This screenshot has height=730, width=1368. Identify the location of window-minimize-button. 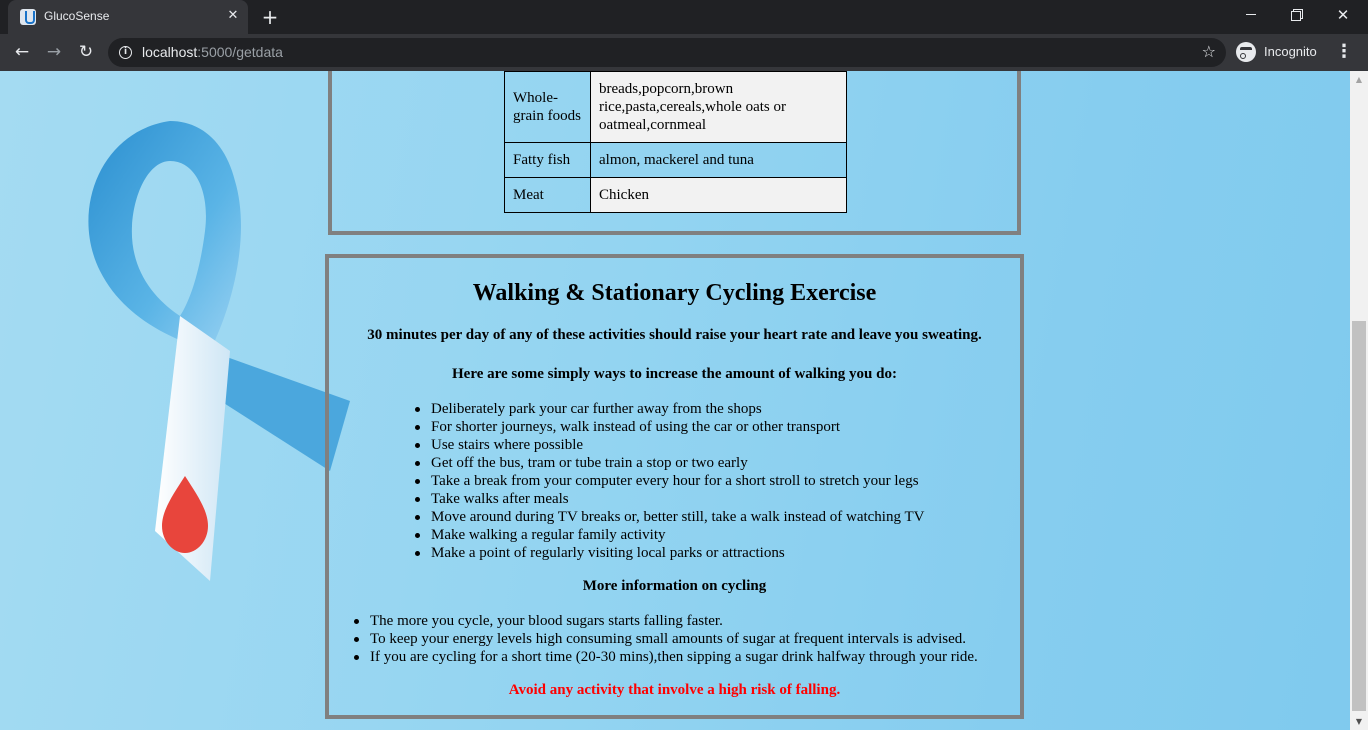
(1251, 16).